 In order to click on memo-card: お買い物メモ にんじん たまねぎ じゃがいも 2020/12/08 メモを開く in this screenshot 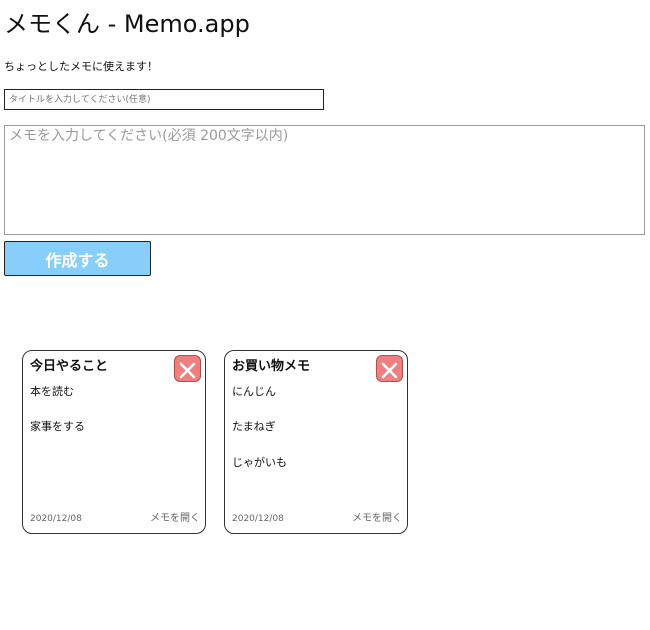, I will do `click(316, 442)`.